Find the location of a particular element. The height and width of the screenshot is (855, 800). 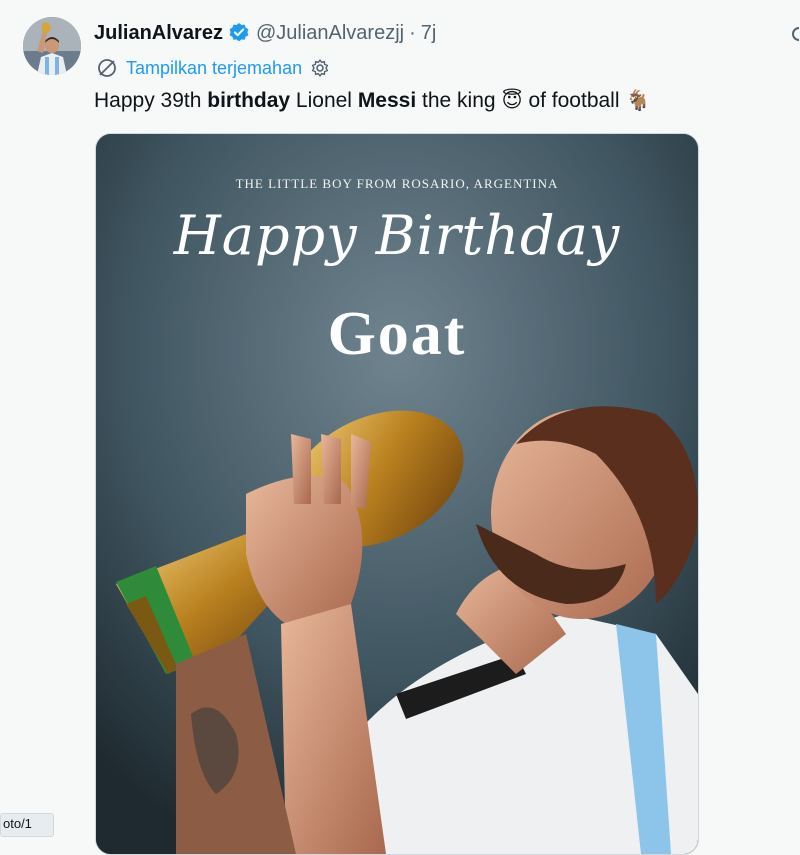

text-part: Happy 39th is located at coordinates (151, 100).